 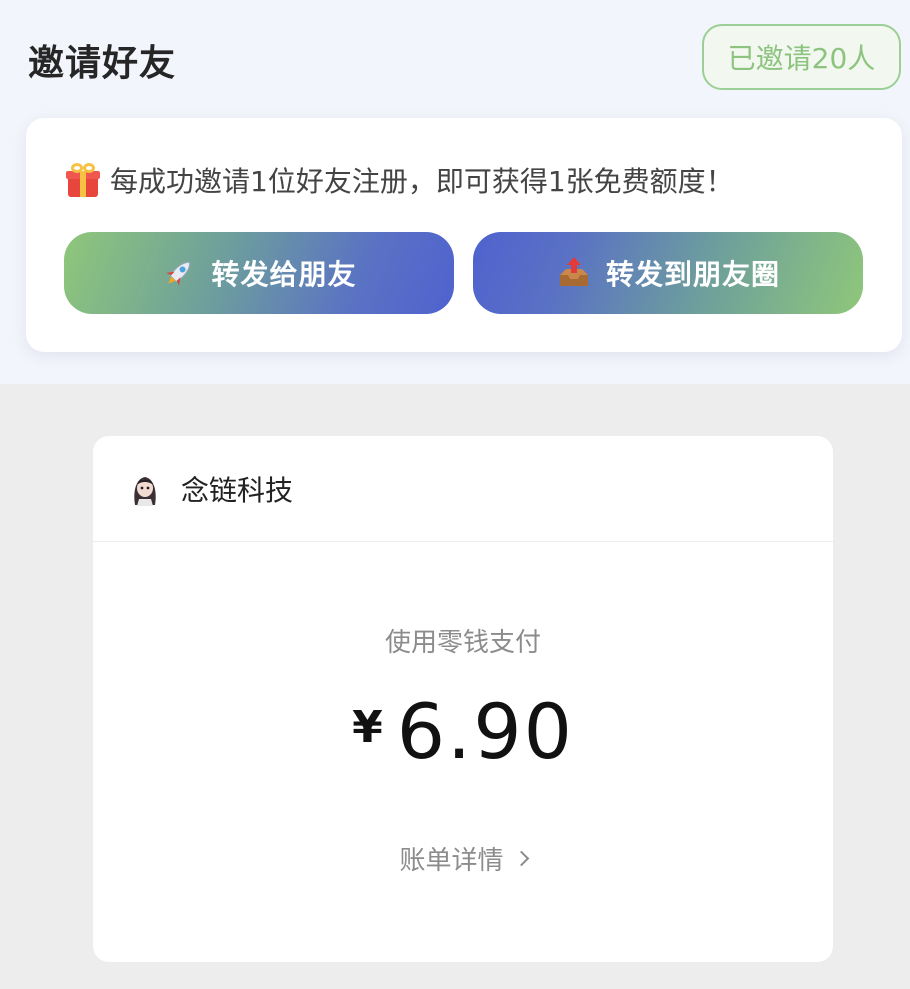 I want to click on forward-to-friend-label: 转发给朋友, so click(x=284, y=274).